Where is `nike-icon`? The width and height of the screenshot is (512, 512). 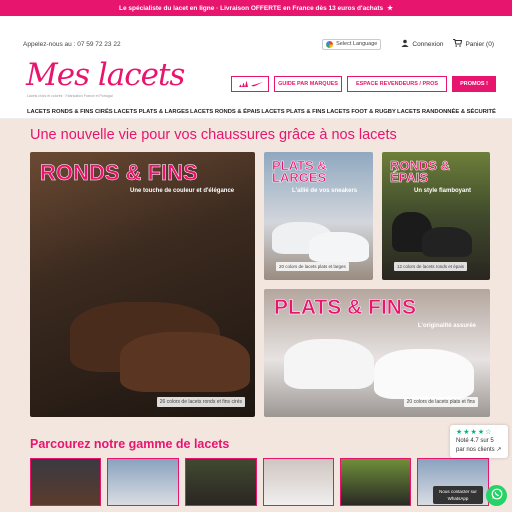
nike-icon is located at coordinates (257, 84).